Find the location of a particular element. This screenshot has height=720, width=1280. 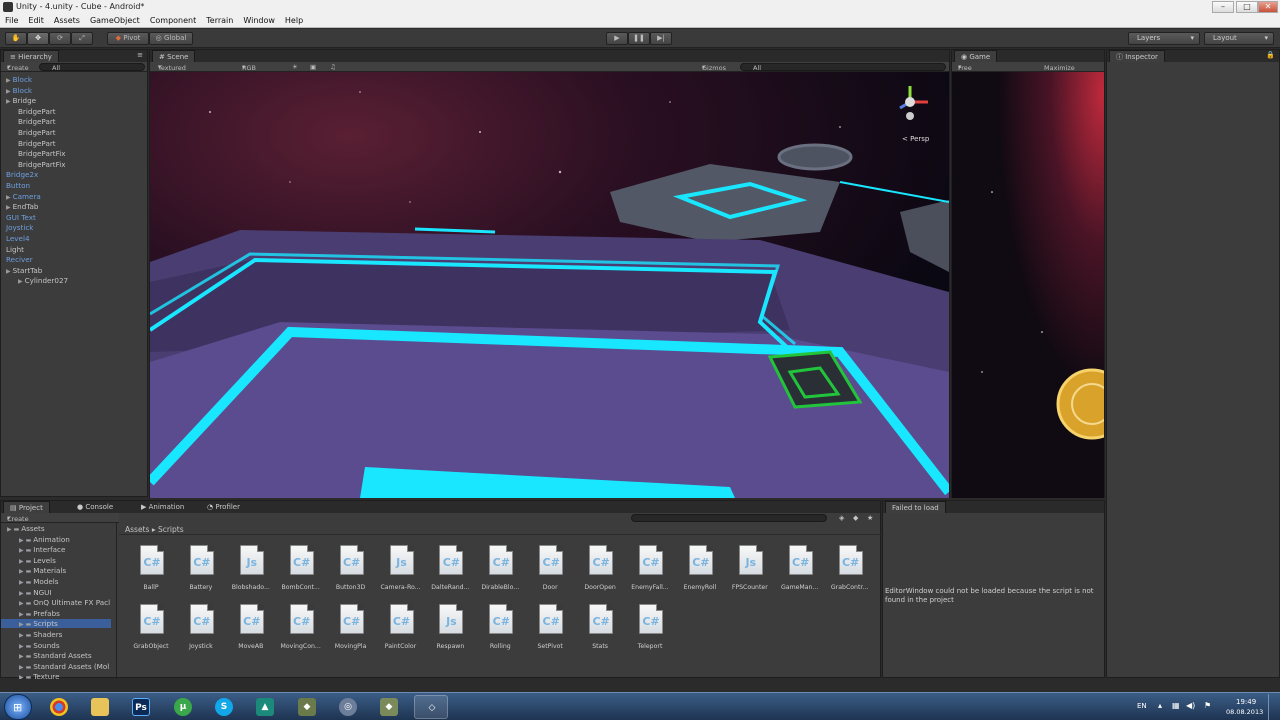

hierarchy-item: ▶ Camera is located at coordinates (23, 196).